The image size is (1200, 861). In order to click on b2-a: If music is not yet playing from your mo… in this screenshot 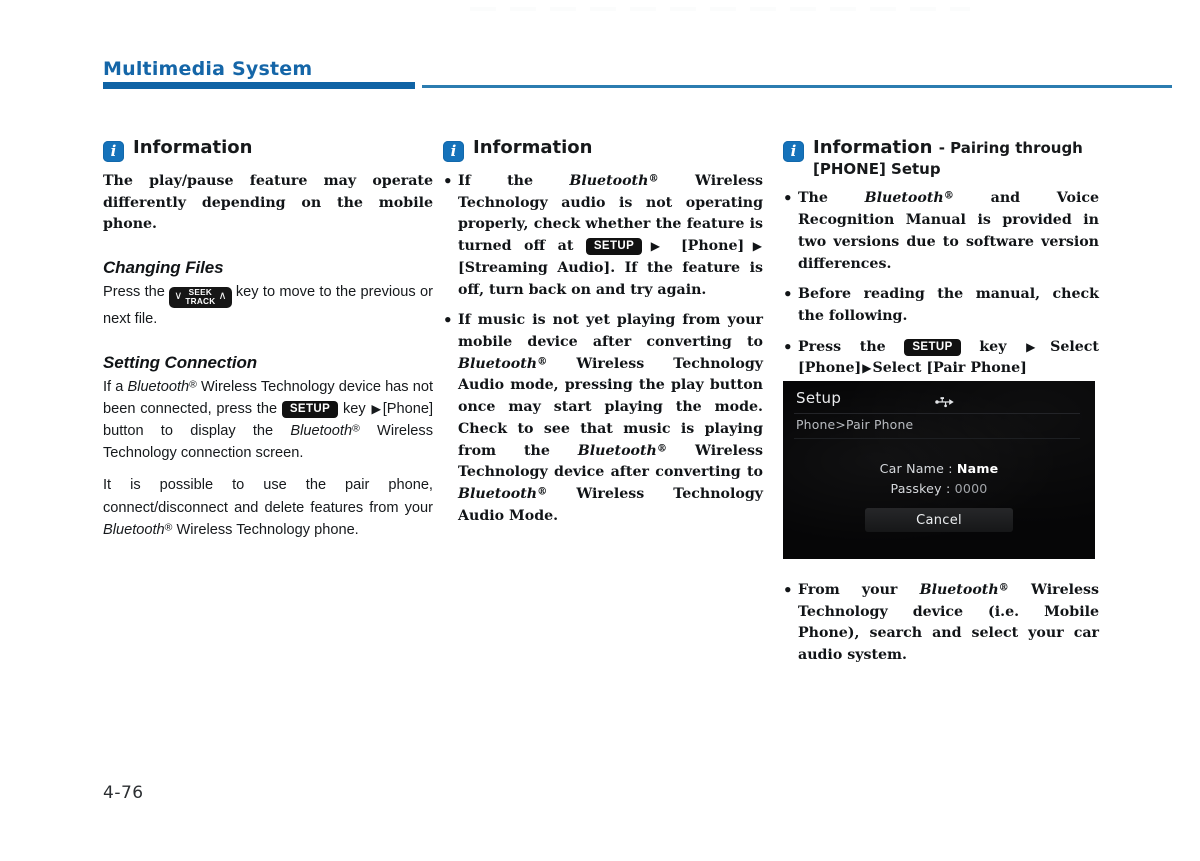, I will do `click(610, 331)`.